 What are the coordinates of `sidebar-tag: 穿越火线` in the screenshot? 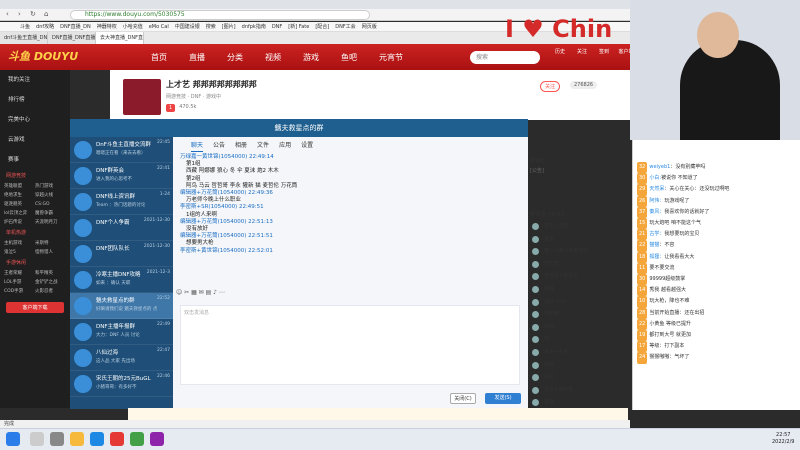 It's located at (50, 195).